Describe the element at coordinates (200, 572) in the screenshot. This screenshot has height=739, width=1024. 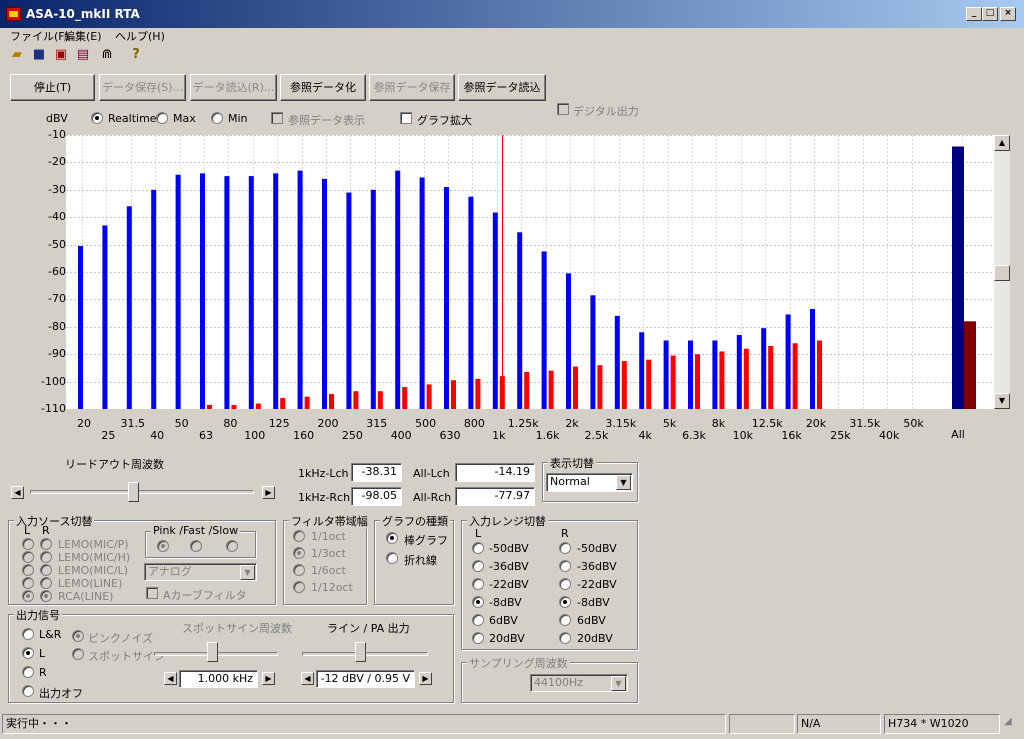
I see `analog-select: アナログ ▼` at that location.